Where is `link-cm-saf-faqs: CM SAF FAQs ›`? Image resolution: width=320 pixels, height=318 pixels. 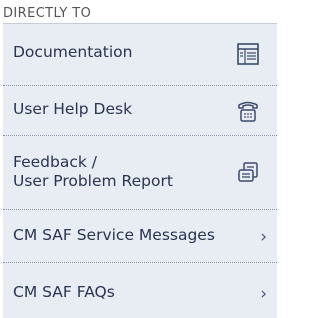
link-cm-saf-faqs: CM SAF FAQs › is located at coordinates (140, 290).